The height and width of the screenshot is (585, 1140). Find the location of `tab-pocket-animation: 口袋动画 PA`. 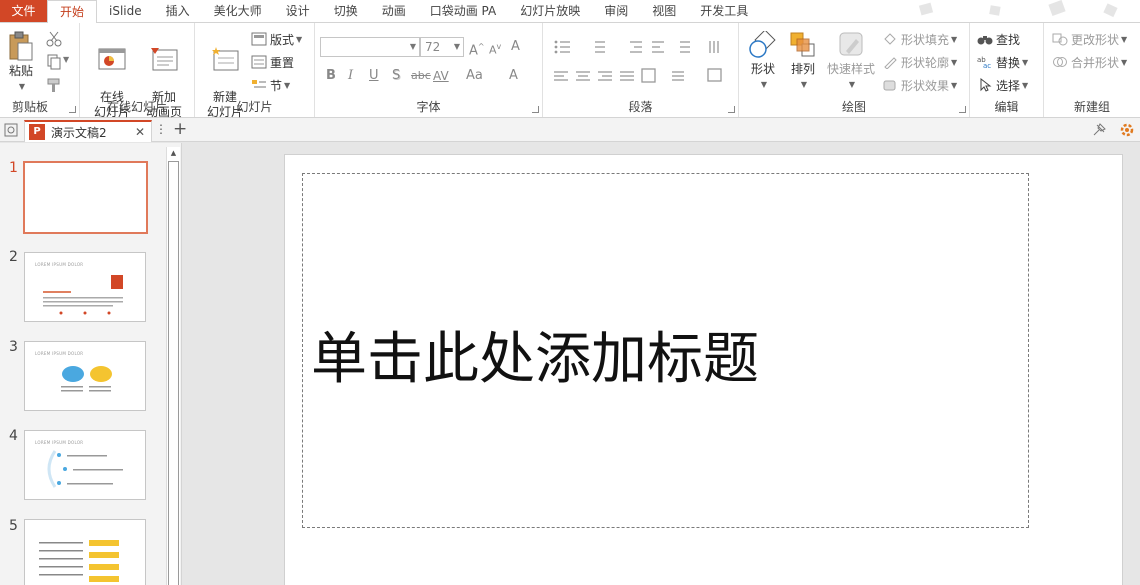

tab-pocket-animation: 口袋动画 PA is located at coordinates (463, 11).